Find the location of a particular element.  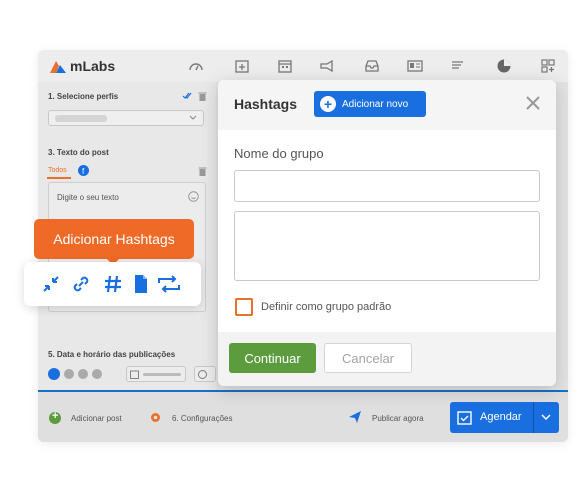

clock-icon is located at coordinates (202, 374).